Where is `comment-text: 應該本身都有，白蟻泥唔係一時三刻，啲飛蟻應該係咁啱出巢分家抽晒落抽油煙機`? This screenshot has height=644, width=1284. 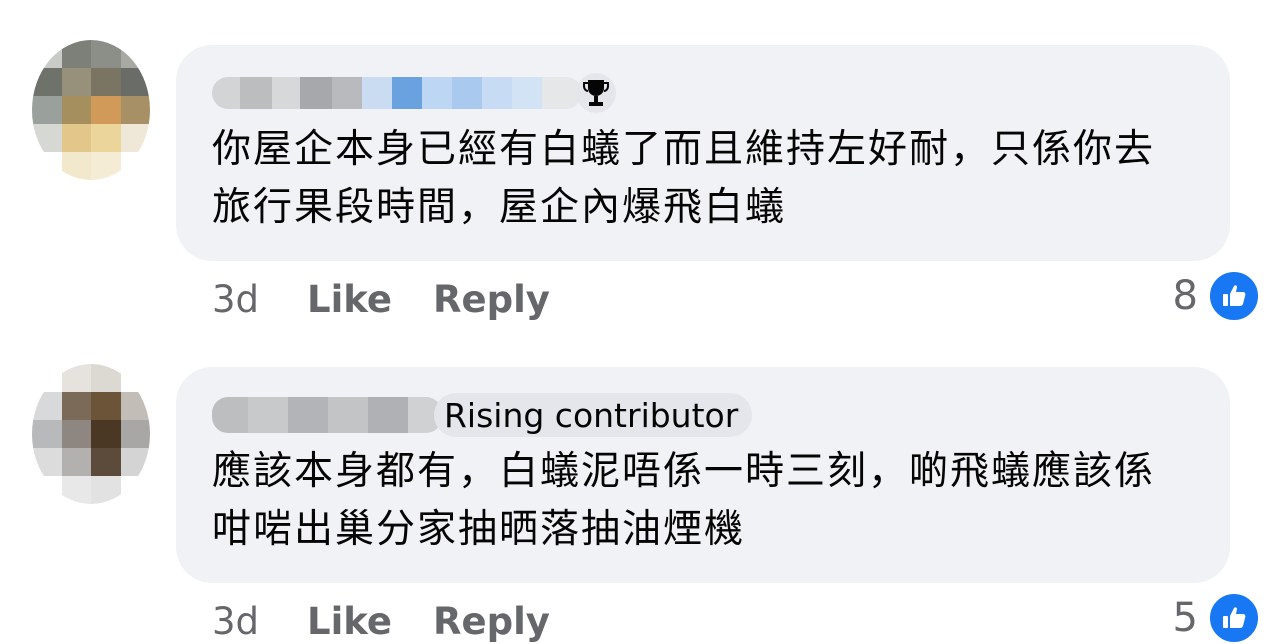
comment-text: 應該本身都有，白蟻泥唔係一時三刻，啲飛蟻應該係咁啱出巢分家抽晒落抽油煙機 is located at coordinates (684, 500).